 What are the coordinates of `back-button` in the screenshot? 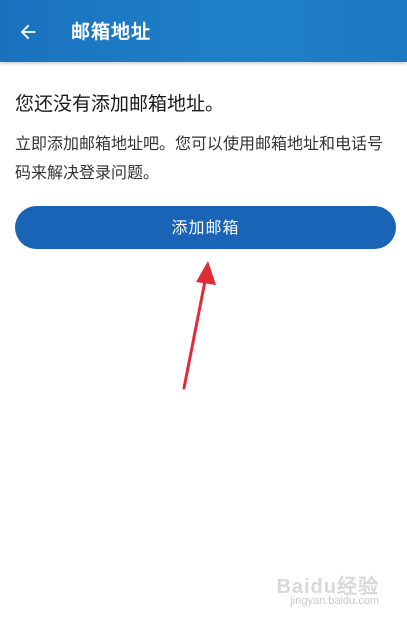 It's located at (28, 32).